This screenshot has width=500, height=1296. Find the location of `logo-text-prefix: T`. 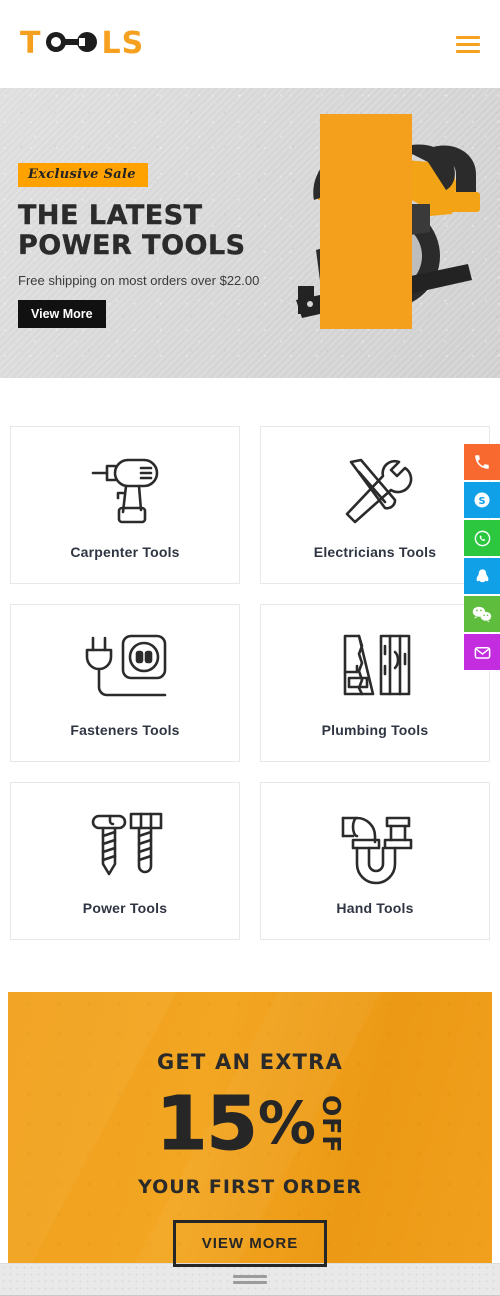

logo-text-prefix: T is located at coordinates (31, 43).